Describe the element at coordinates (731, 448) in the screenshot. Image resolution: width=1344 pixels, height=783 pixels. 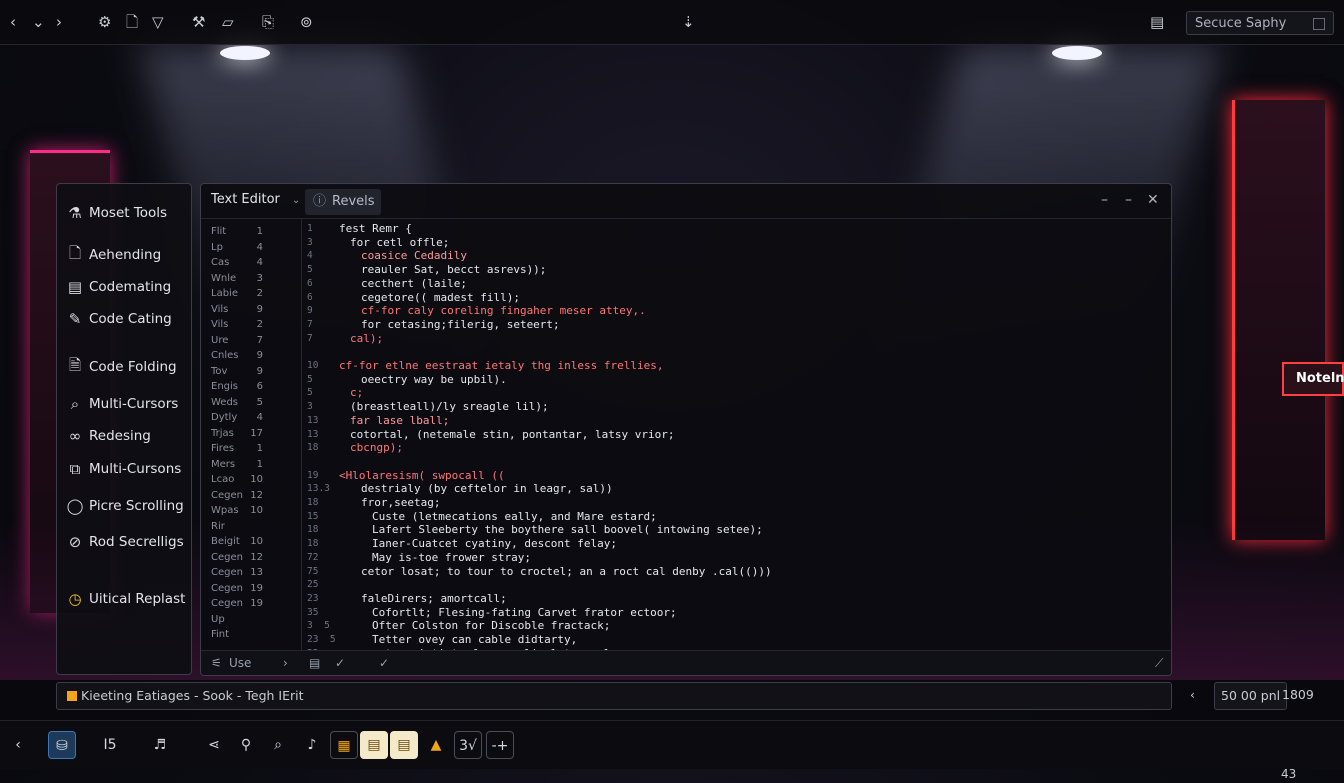
I see `code-line: 18 cbcngp);` at that location.